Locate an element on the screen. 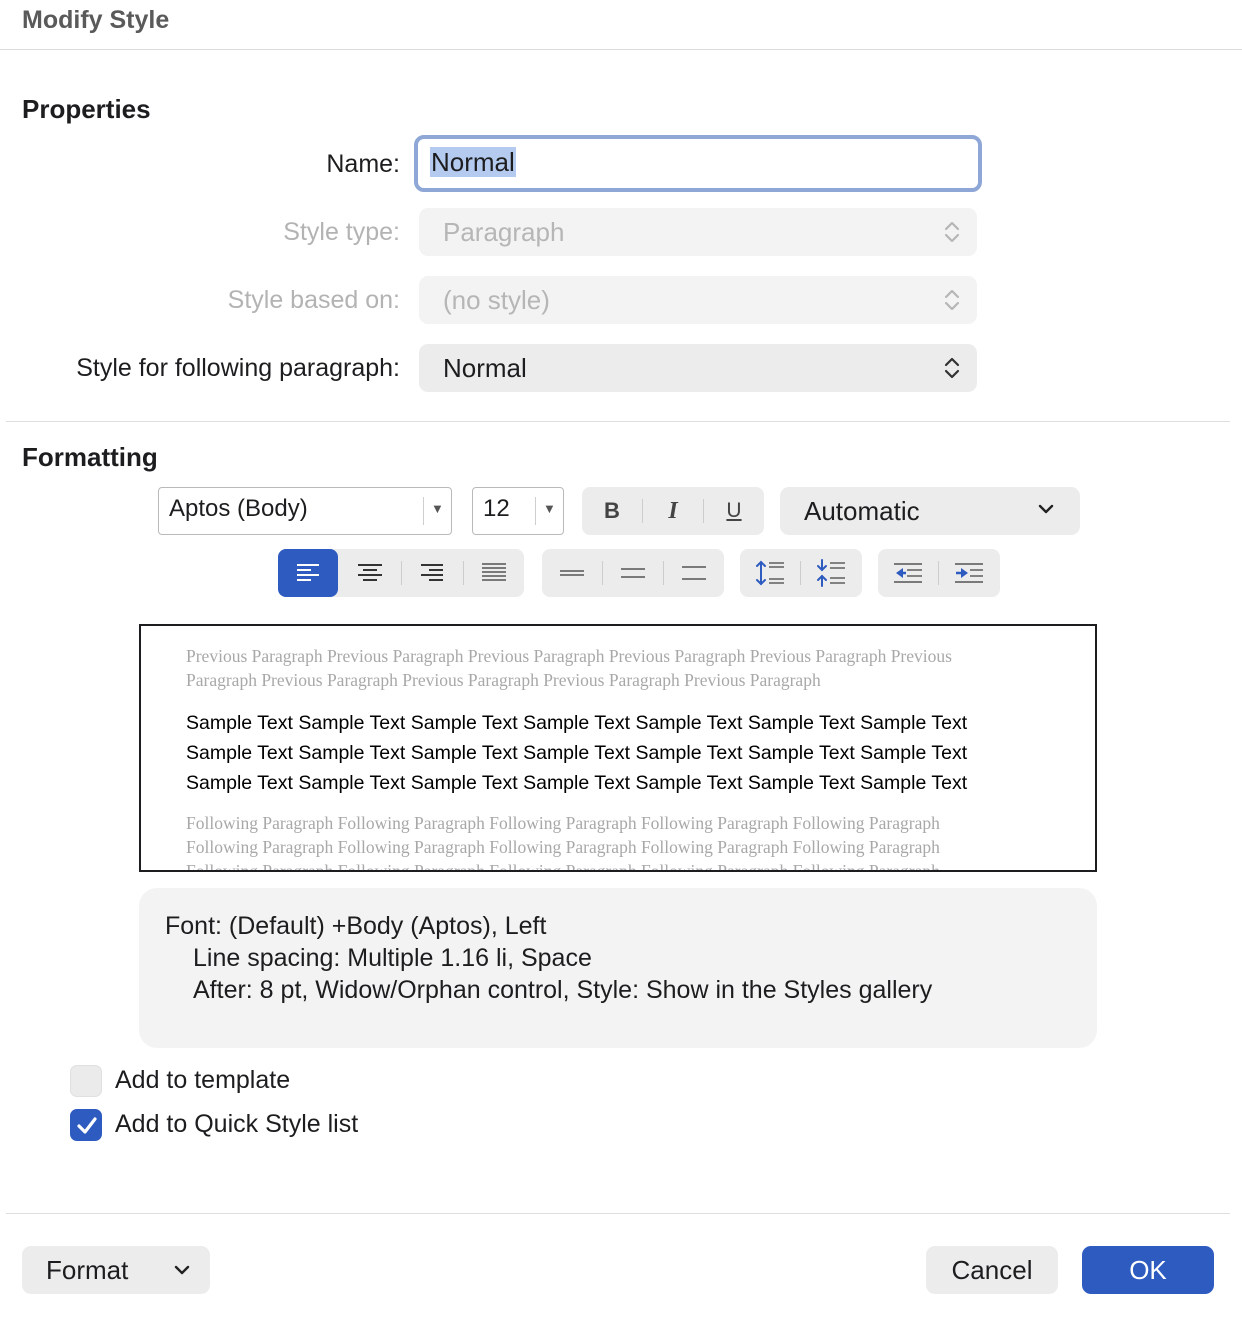 The width and height of the screenshot is (1242, 1320). bold-button: B is located at coordinates (612, 511).